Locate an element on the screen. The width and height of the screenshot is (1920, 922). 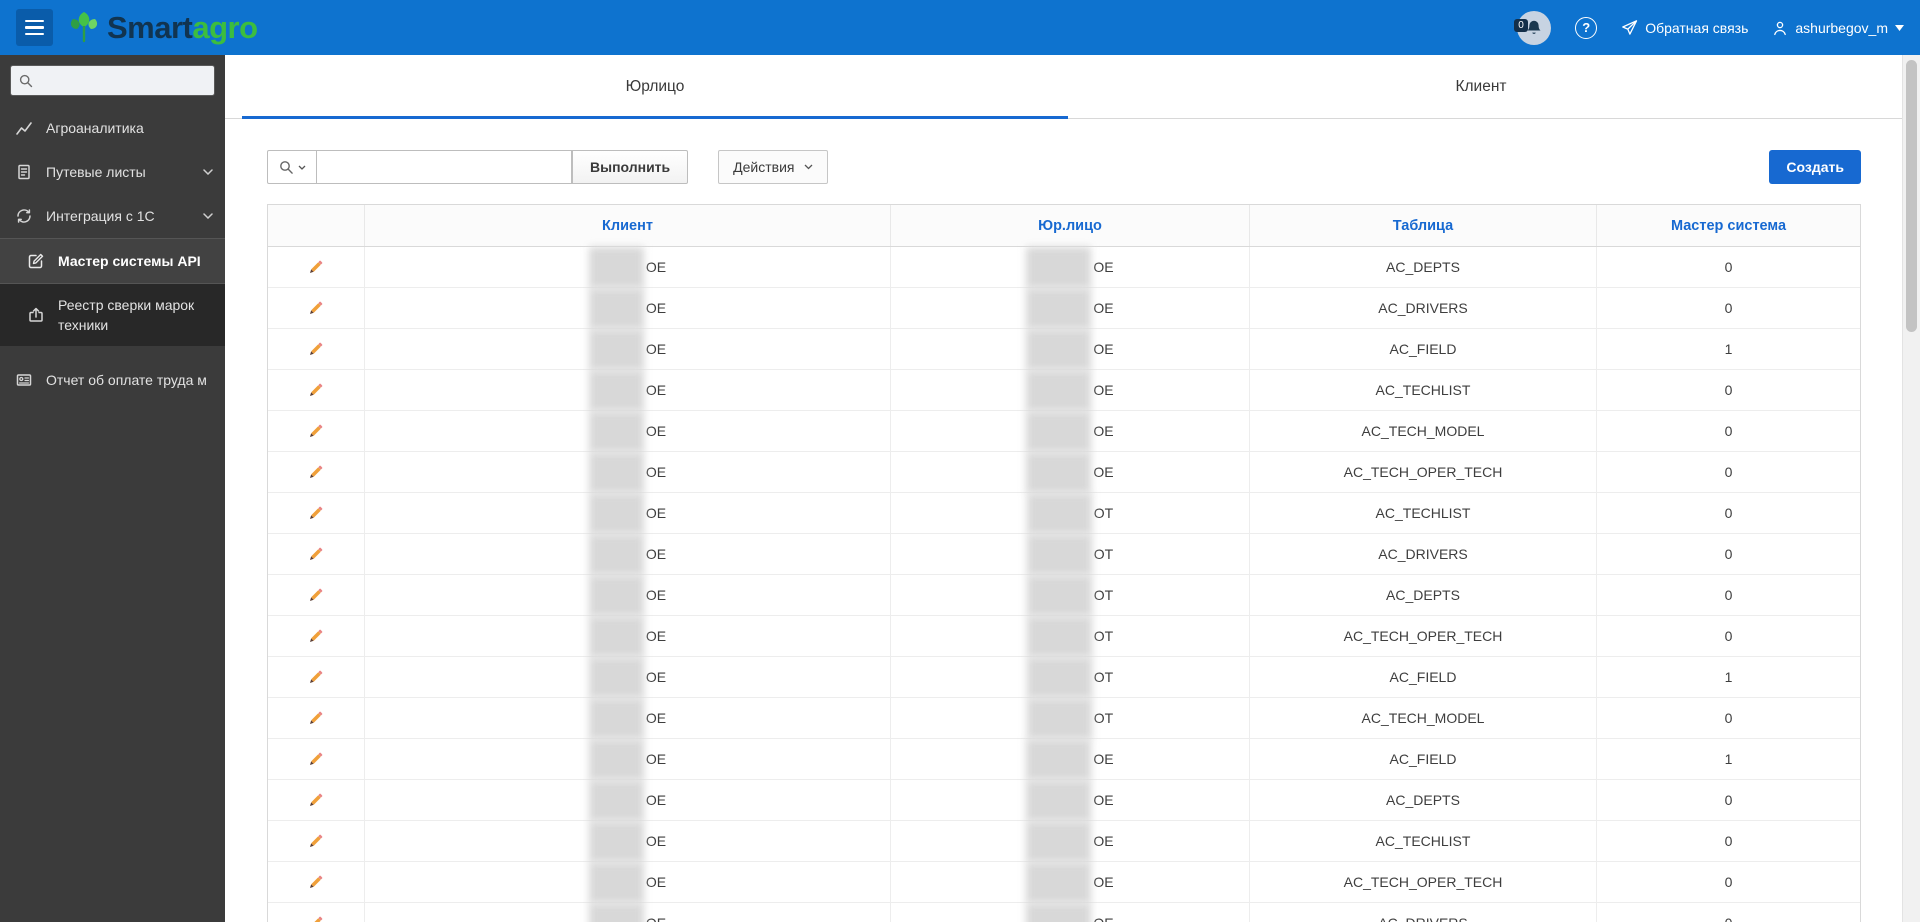
app-logo: Smartagro is located at coordinates (161, 28).